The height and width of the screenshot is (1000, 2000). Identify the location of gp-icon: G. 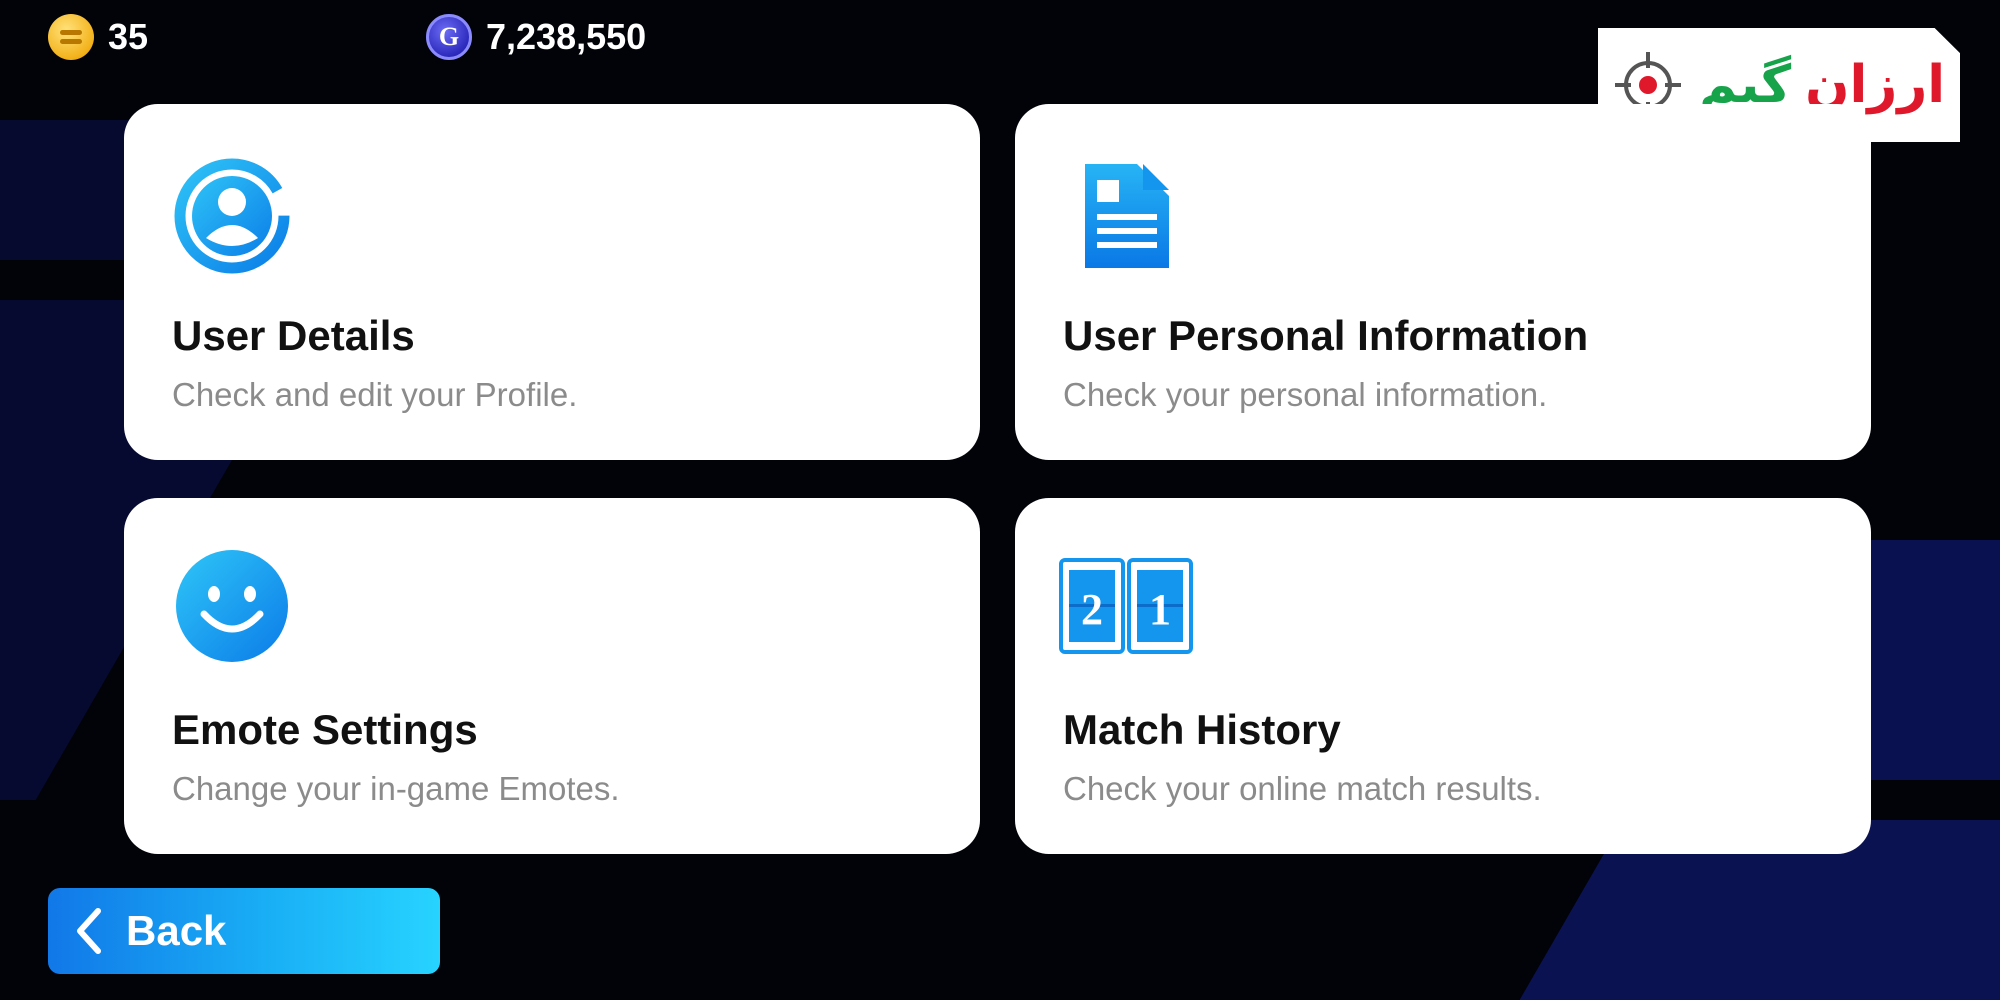
(449, 37).